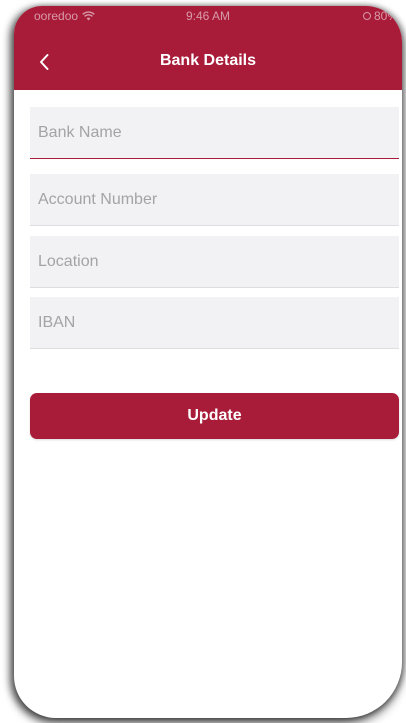  I want to click on iban-input, so click(213, 323).